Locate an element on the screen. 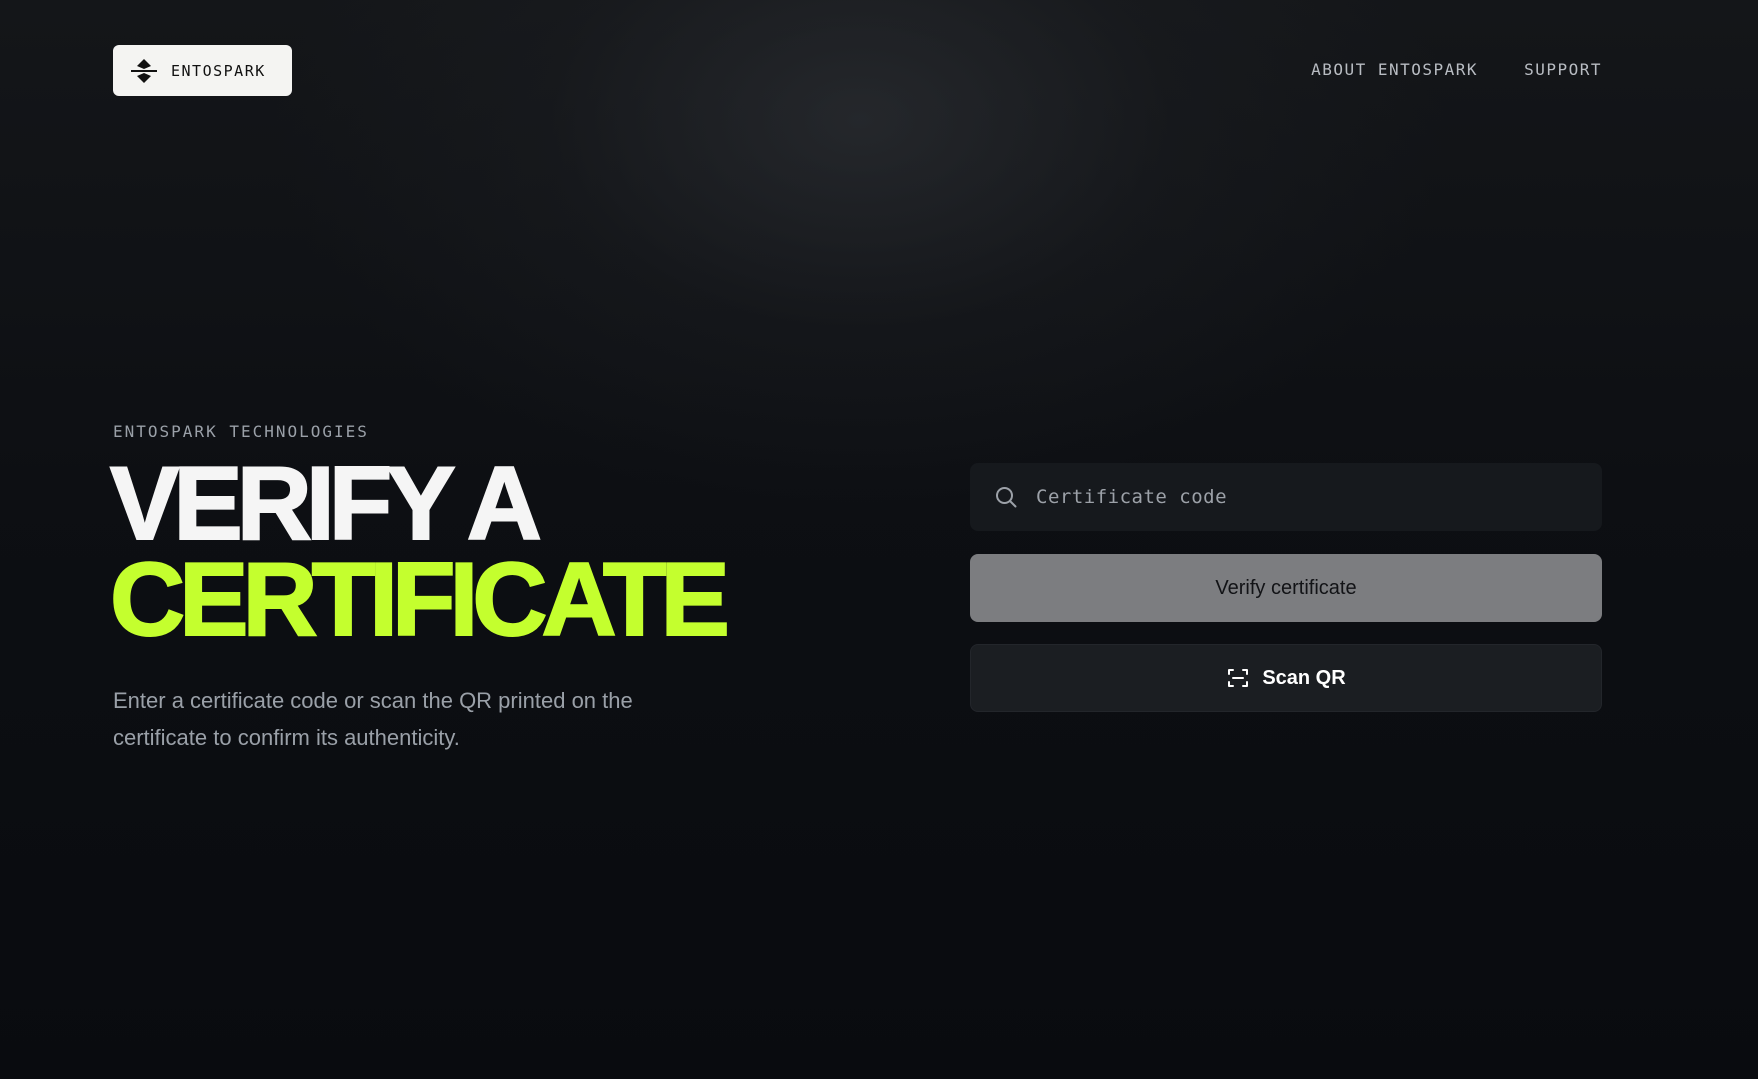 The width and height of the screenshot is (1758, 1079). brand-name: ENTOSPARK is located at coordinates (218, 70).